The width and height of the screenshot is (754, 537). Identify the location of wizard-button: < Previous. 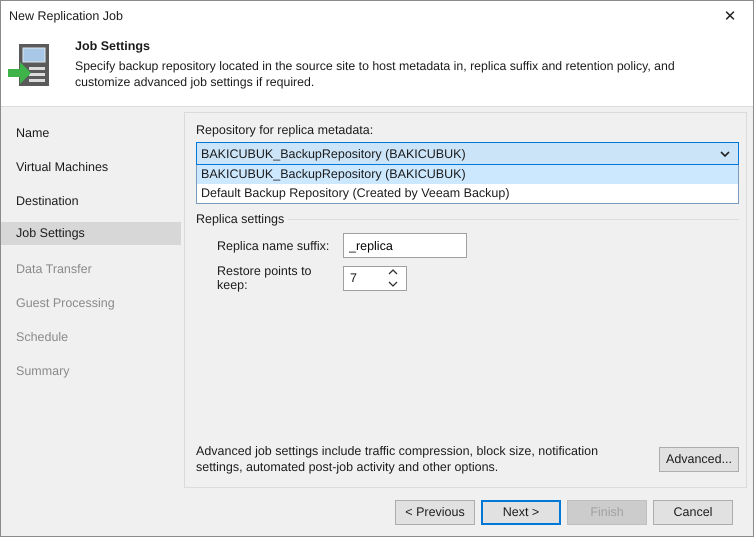
(435, 512).